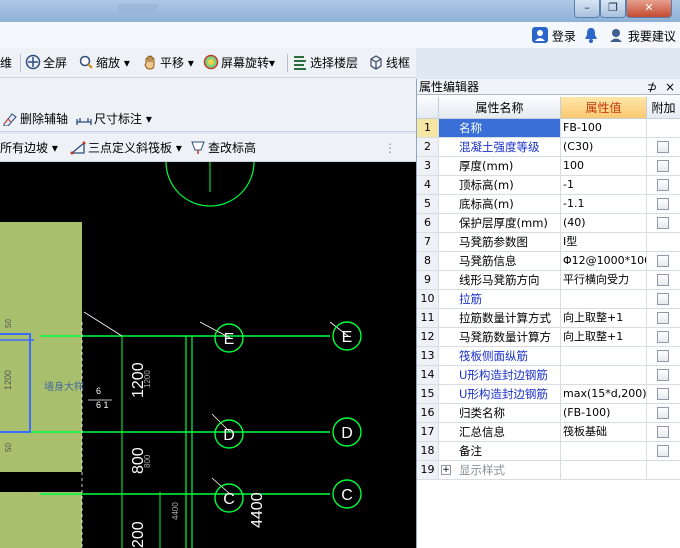  What do you see at coordinates (500, 204) in the screenshot?
I see `property-name: 底标高(m)` at bounding box center [500, 204].